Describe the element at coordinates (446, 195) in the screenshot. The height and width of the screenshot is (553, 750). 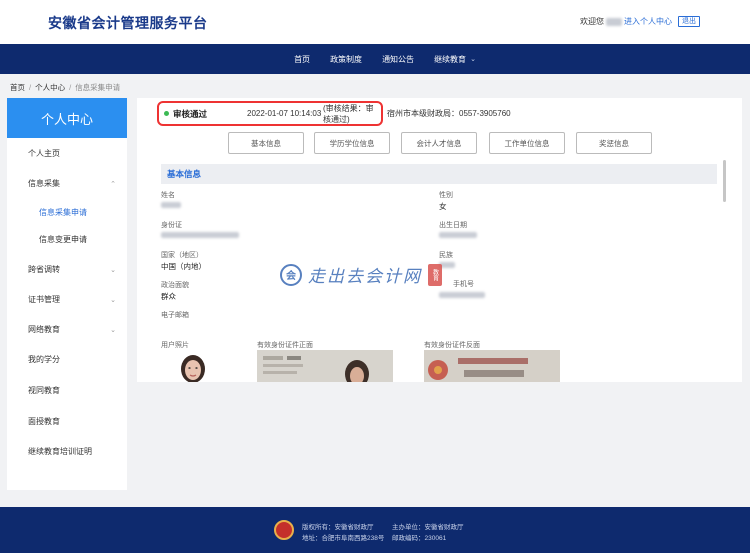
I see `gender-label: 性别` at that location.